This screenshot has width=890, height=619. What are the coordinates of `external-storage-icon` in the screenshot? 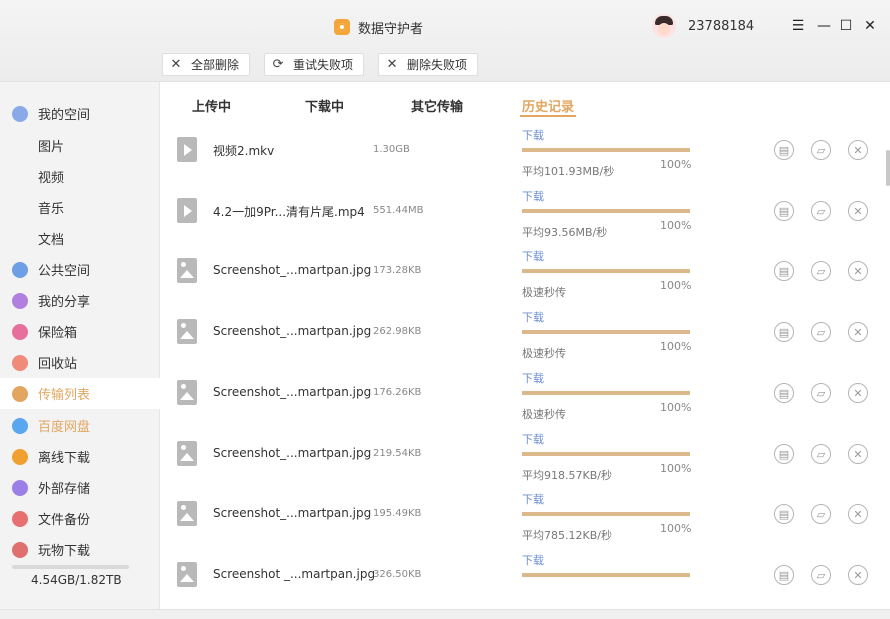 It's located at (20, 487).